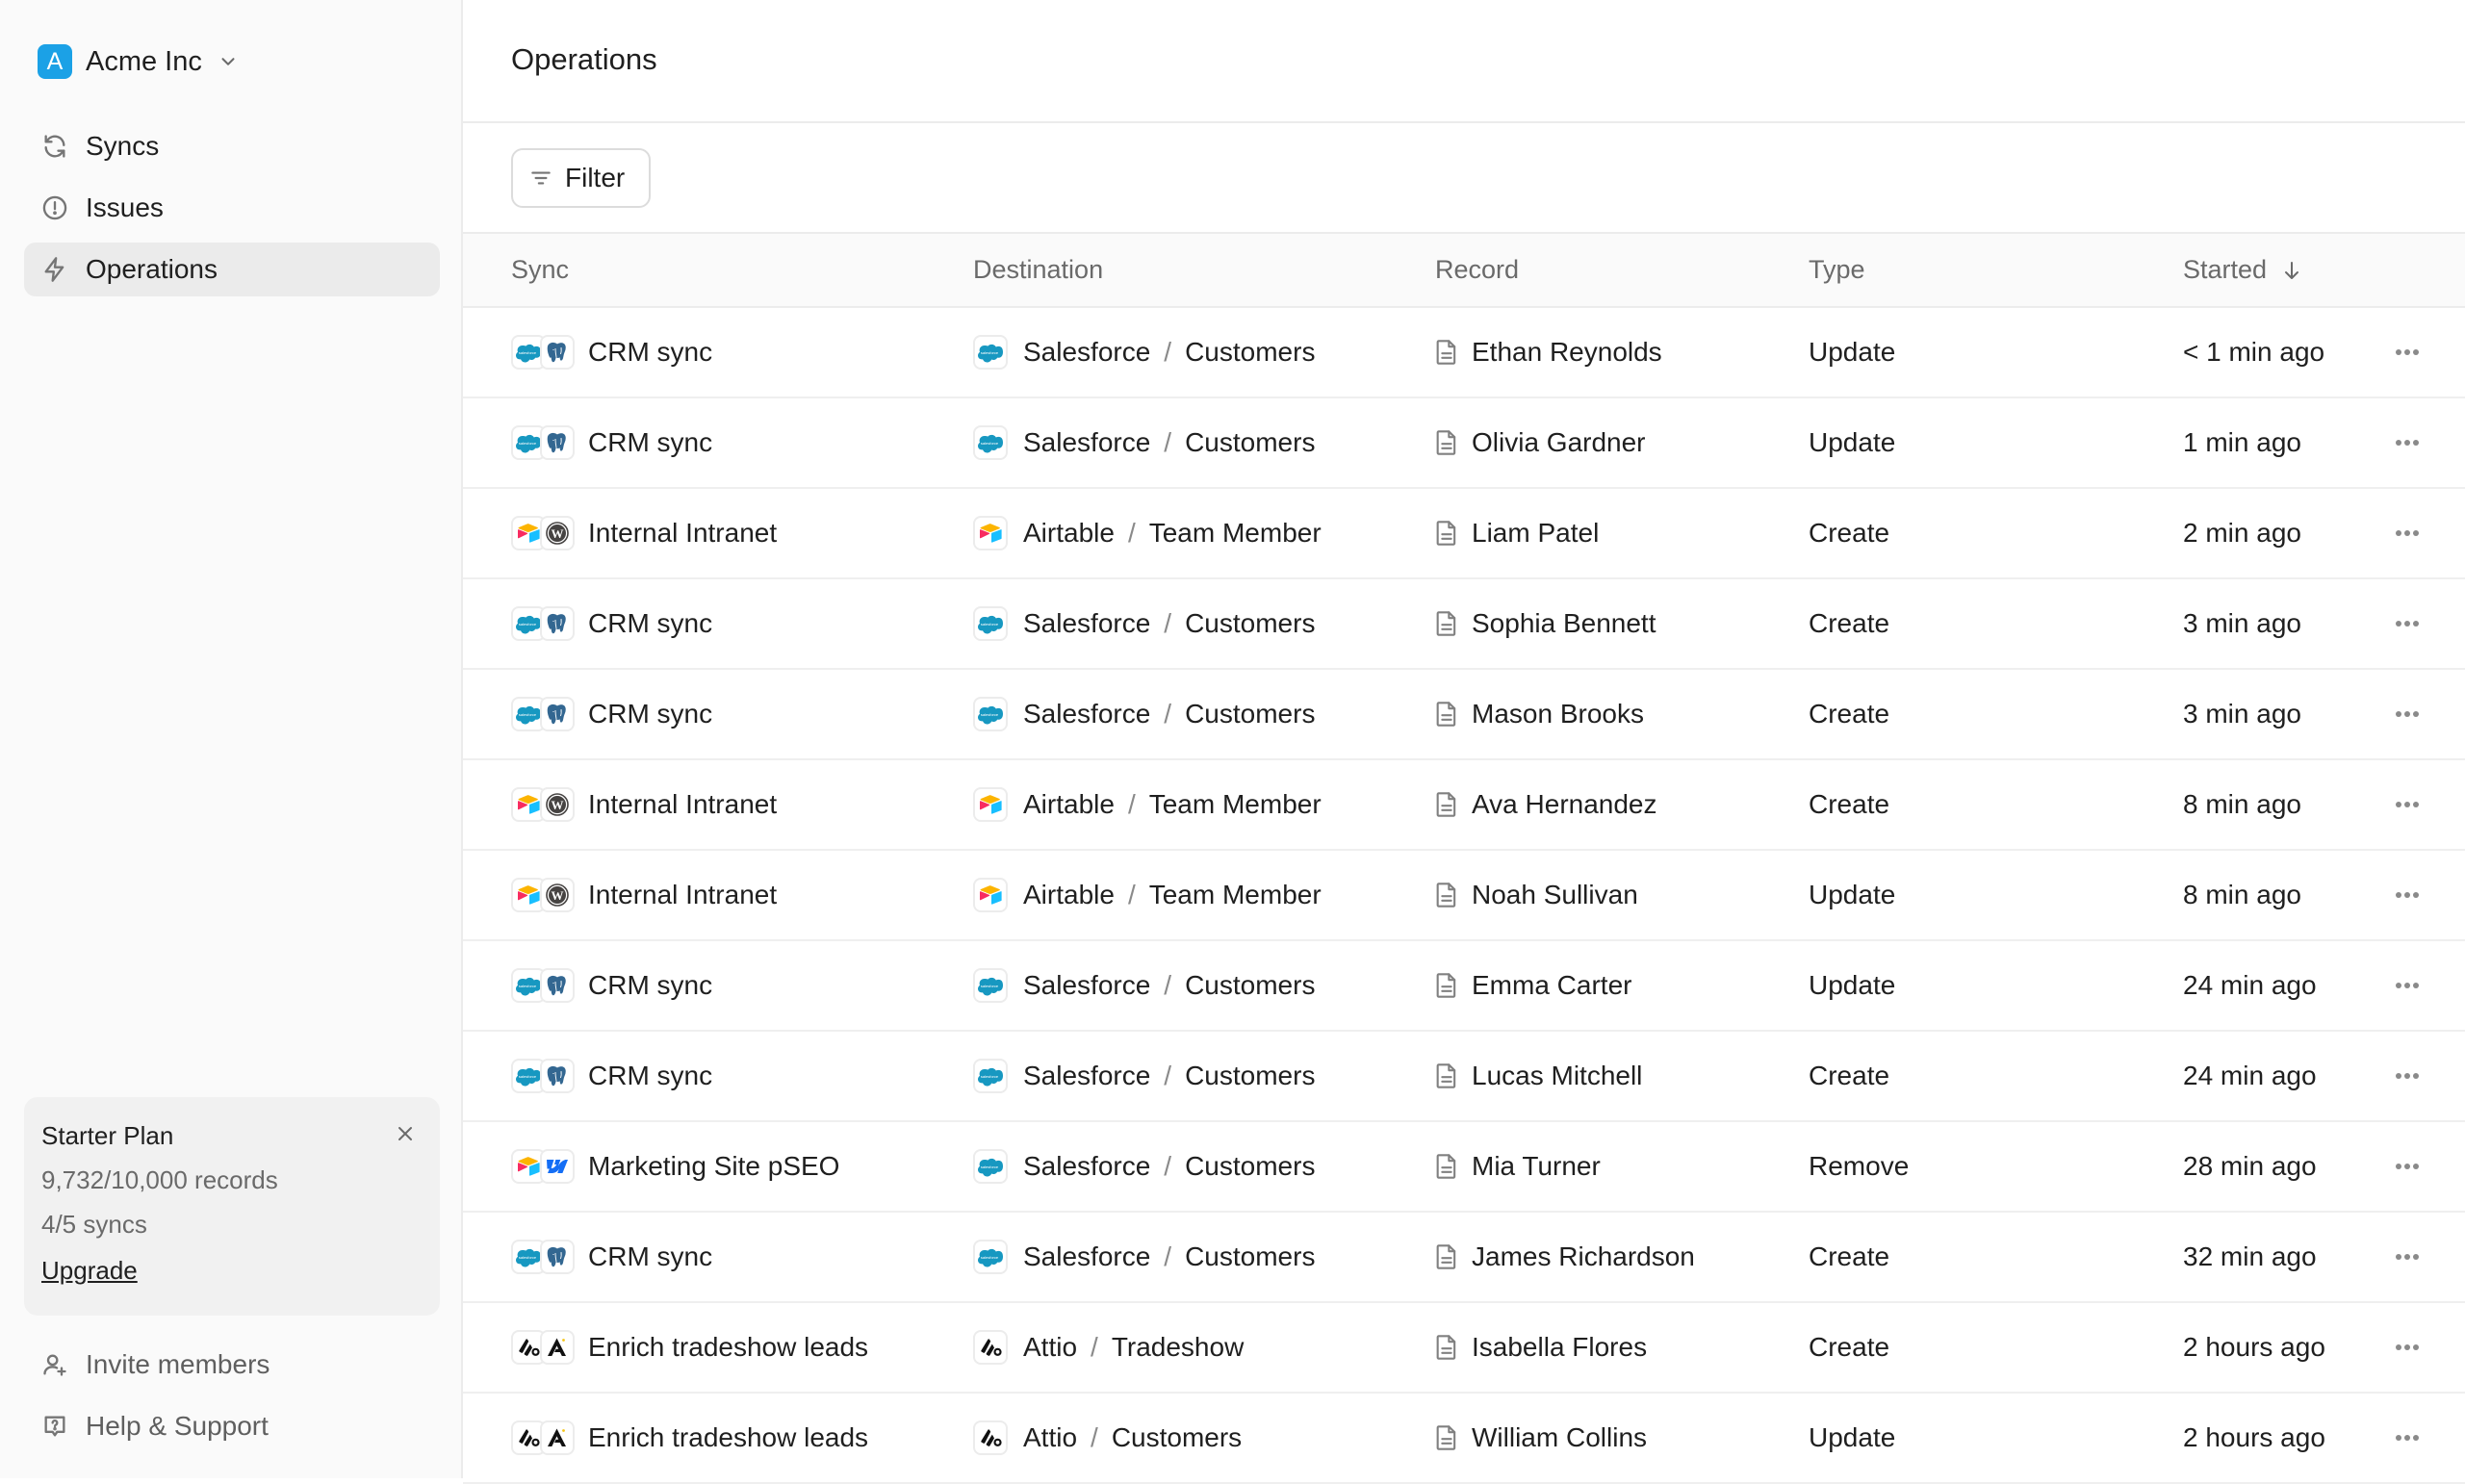  What do you see at coordinates (2243, 270) in the screenshot?
I see `column-header-started: Started` at bounding box center [2243, 270].